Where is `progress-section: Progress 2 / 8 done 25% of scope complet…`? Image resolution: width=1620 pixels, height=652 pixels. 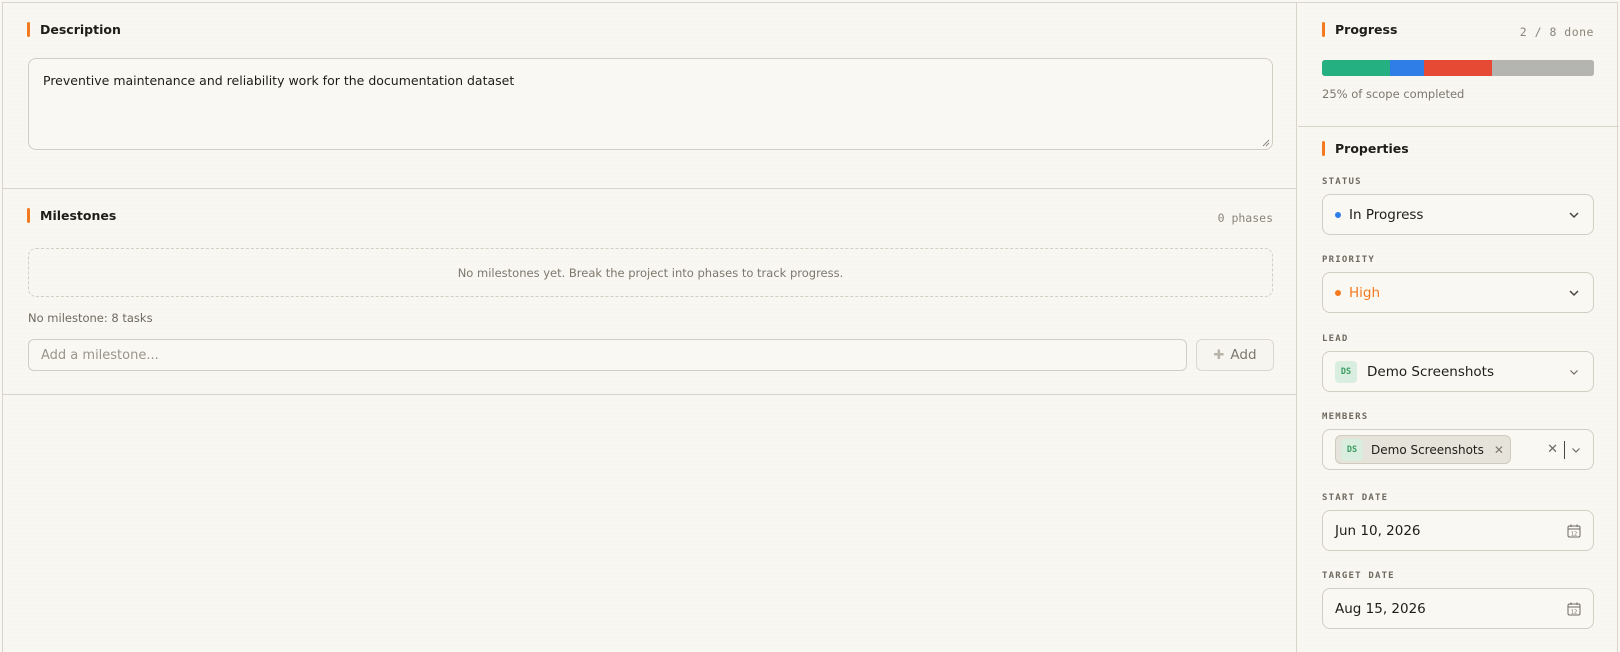 progress-section: Progress 2 / 8 done 25% of scope complet… is located at coordinates (1458, 65).